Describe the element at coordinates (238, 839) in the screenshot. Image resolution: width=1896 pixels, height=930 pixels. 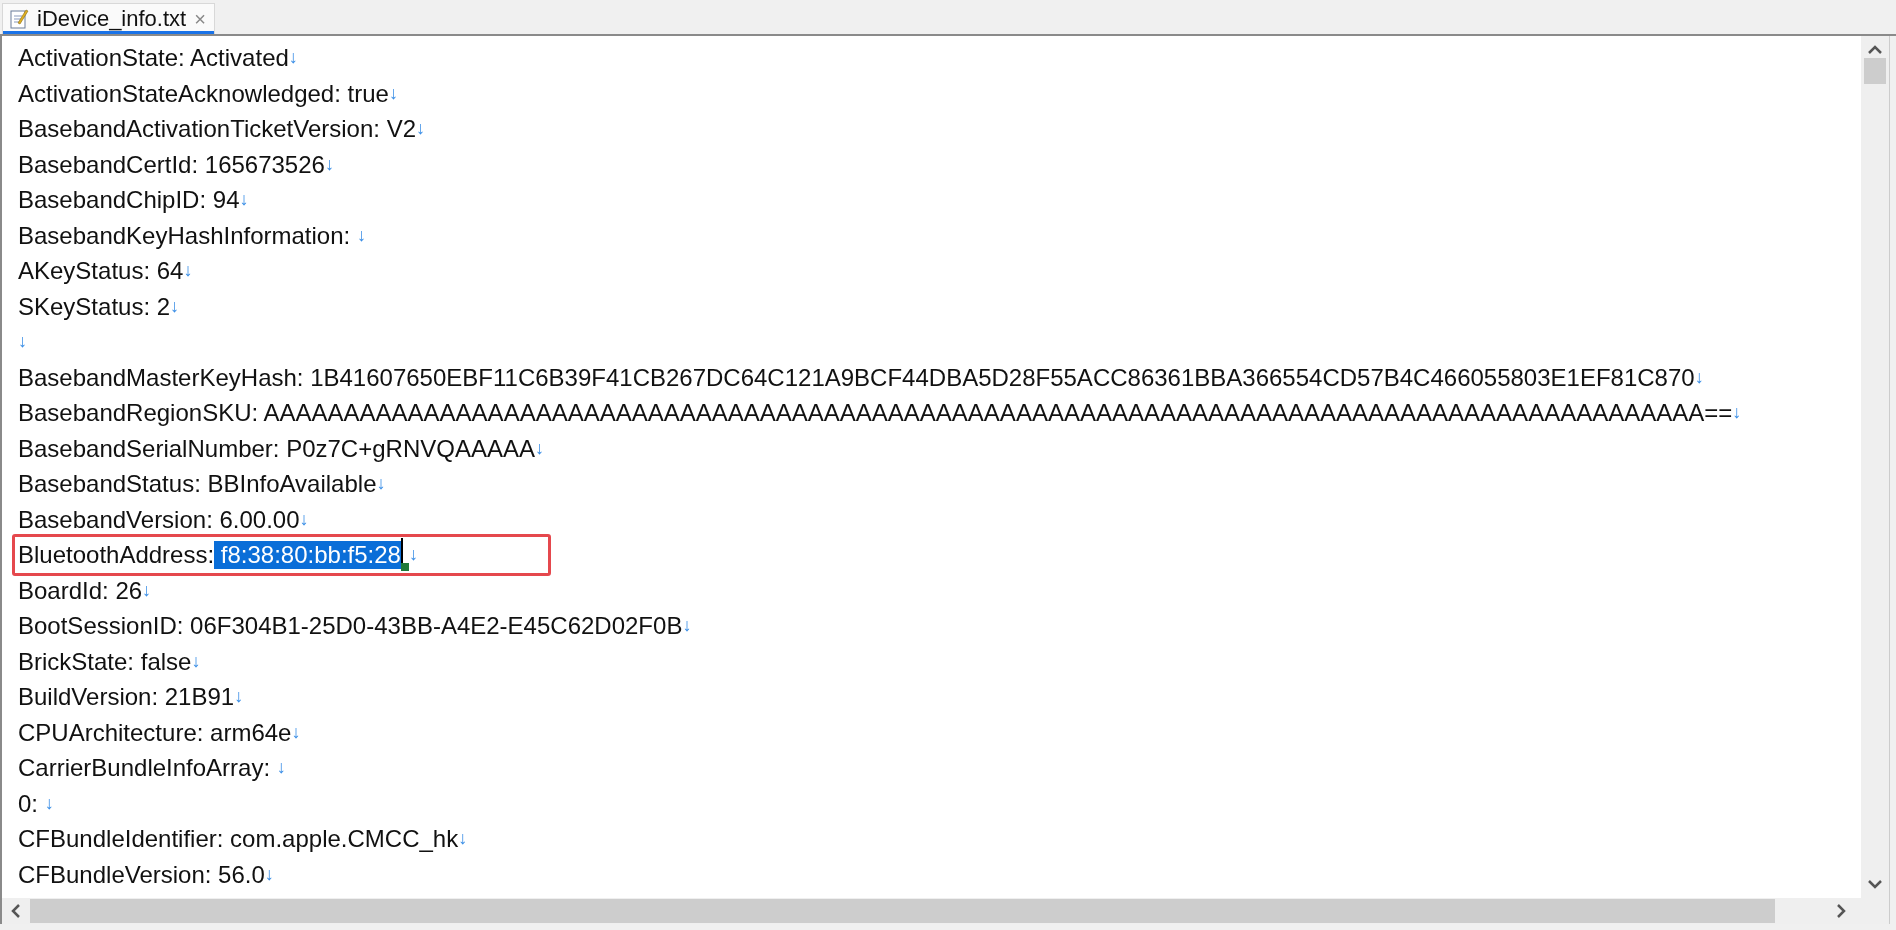
I see `text-line: CFBundleIdentifier: com.apple.CMCC_hk` at that location.